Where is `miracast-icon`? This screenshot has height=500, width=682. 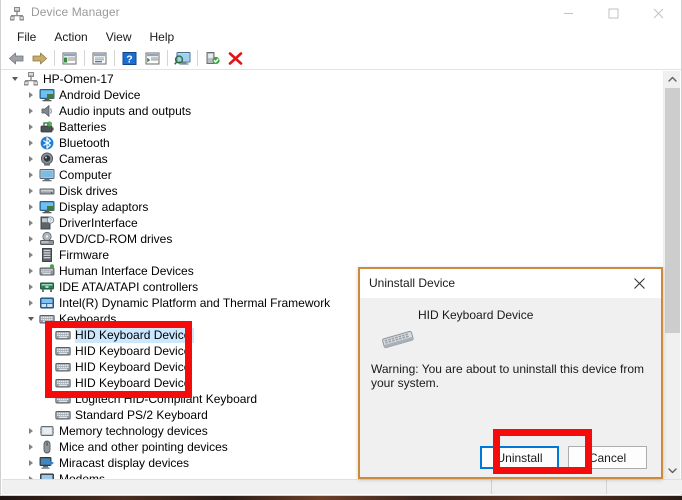 miracast-icon is located at coordinates (47, 463).